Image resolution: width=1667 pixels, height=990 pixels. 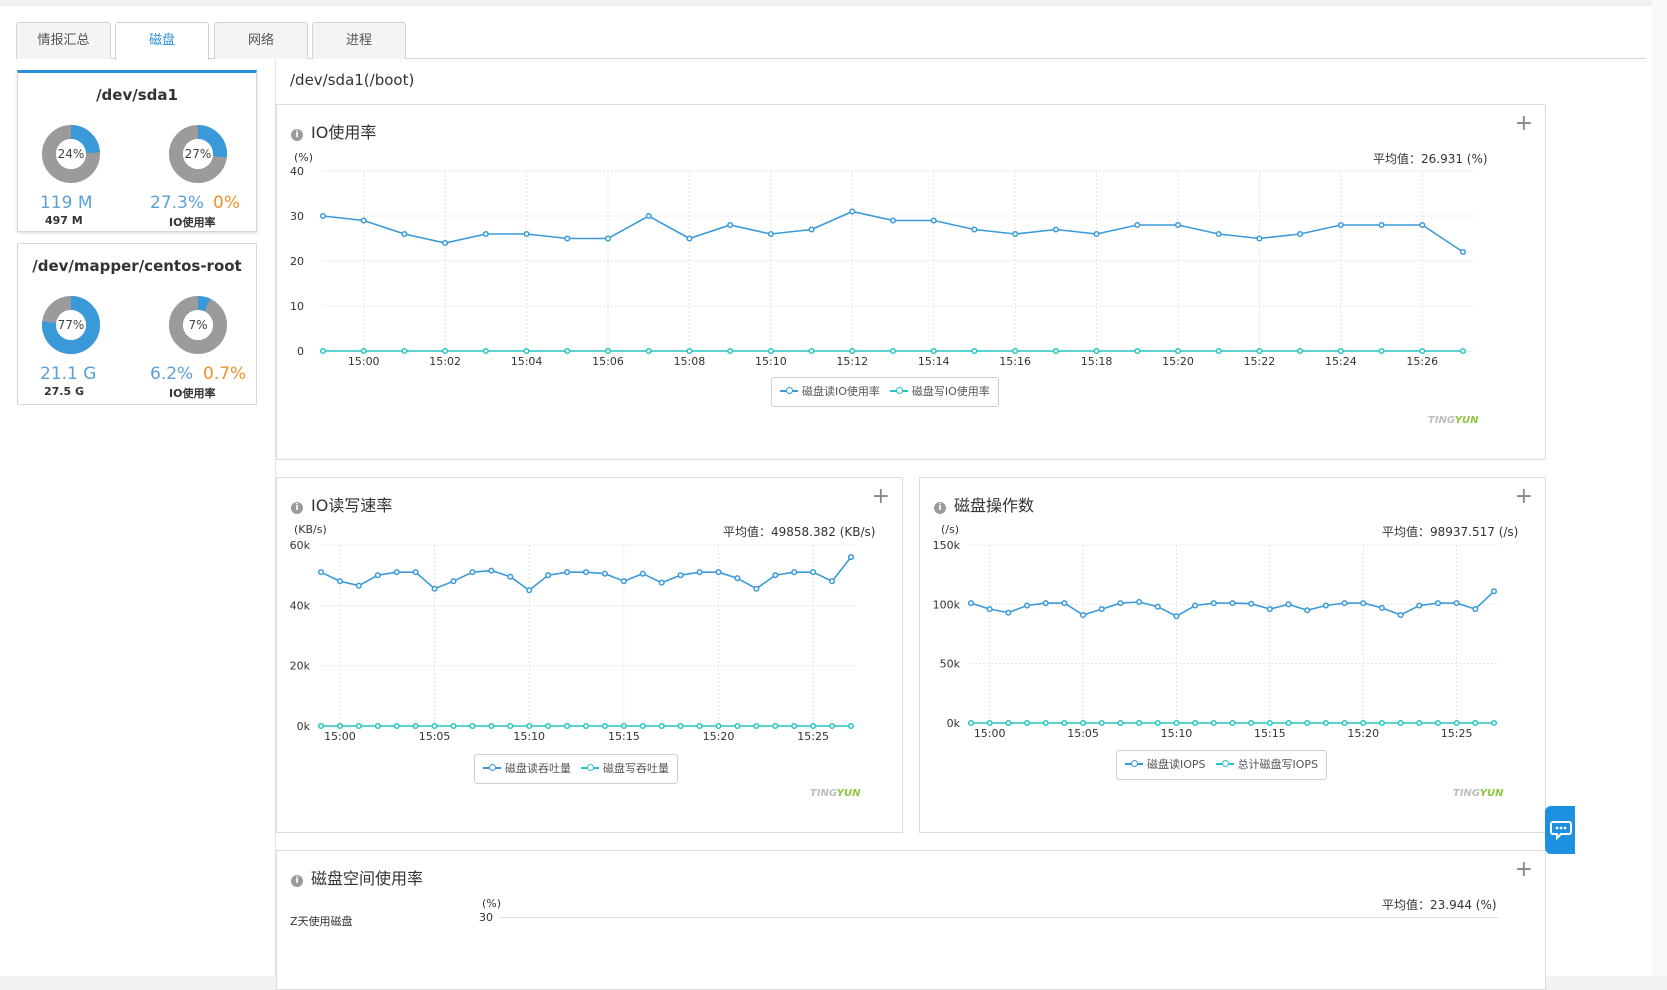 What do you see at coordinates (1524, 870) in the screenshot?
I see `plus-icon: +` at bounding box center [1524, 870].